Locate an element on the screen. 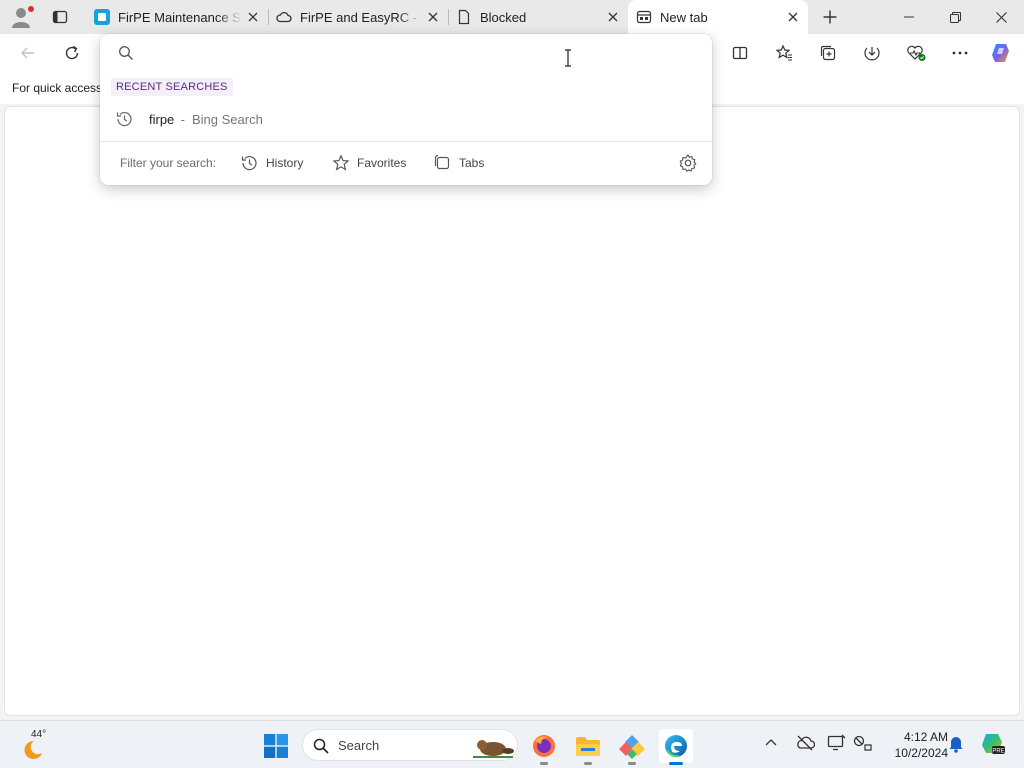  taskbar-file-explorer is located at coordinates (588, 747).